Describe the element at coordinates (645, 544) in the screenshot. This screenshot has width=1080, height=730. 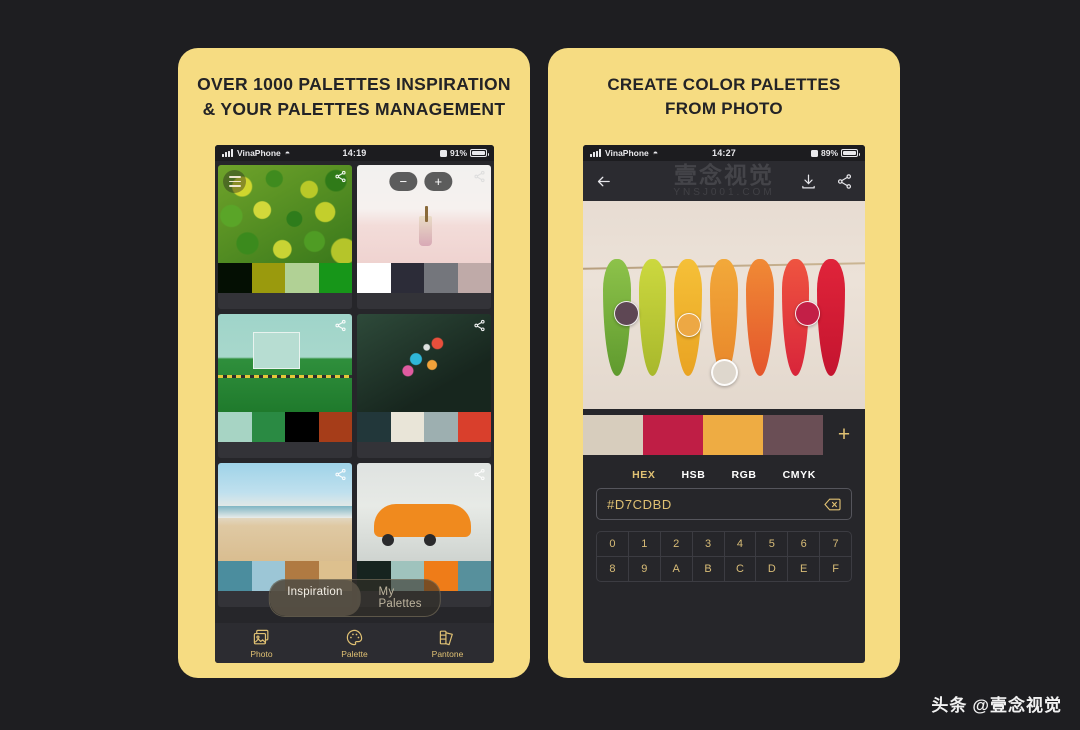
I see `key-1: 1` at that location.